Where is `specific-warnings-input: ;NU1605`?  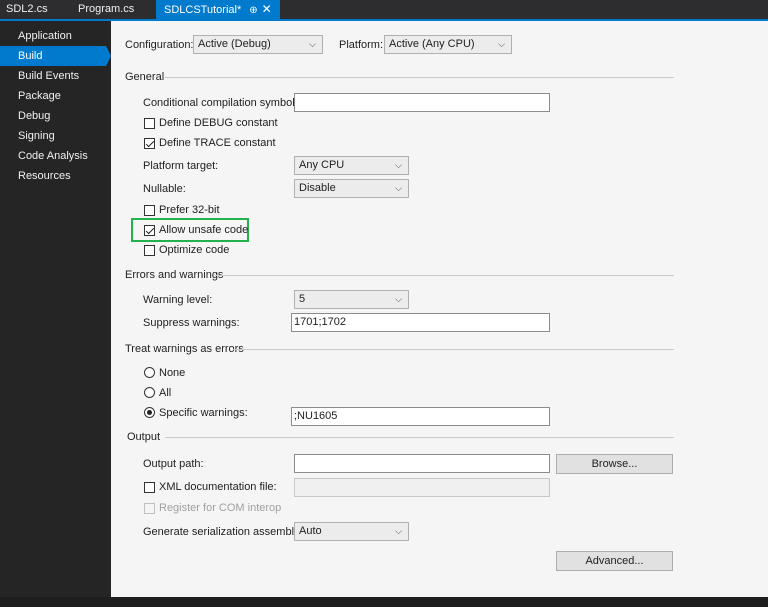 specific-warnings-input: ;NU1605 is located at coordinates (420, 416).